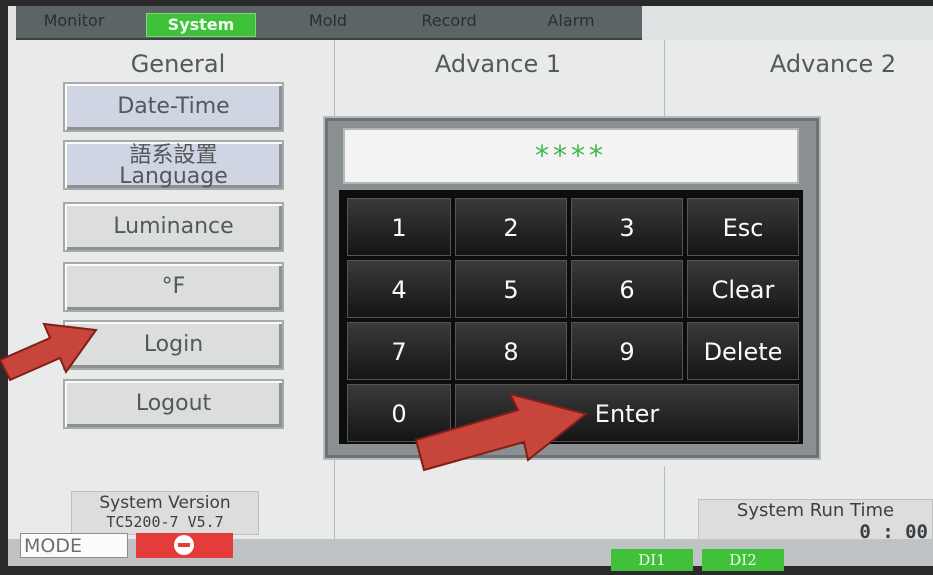  Describe the element at coordinates (511, 351) in the screenshot. I see `key-8: 8` at that location.